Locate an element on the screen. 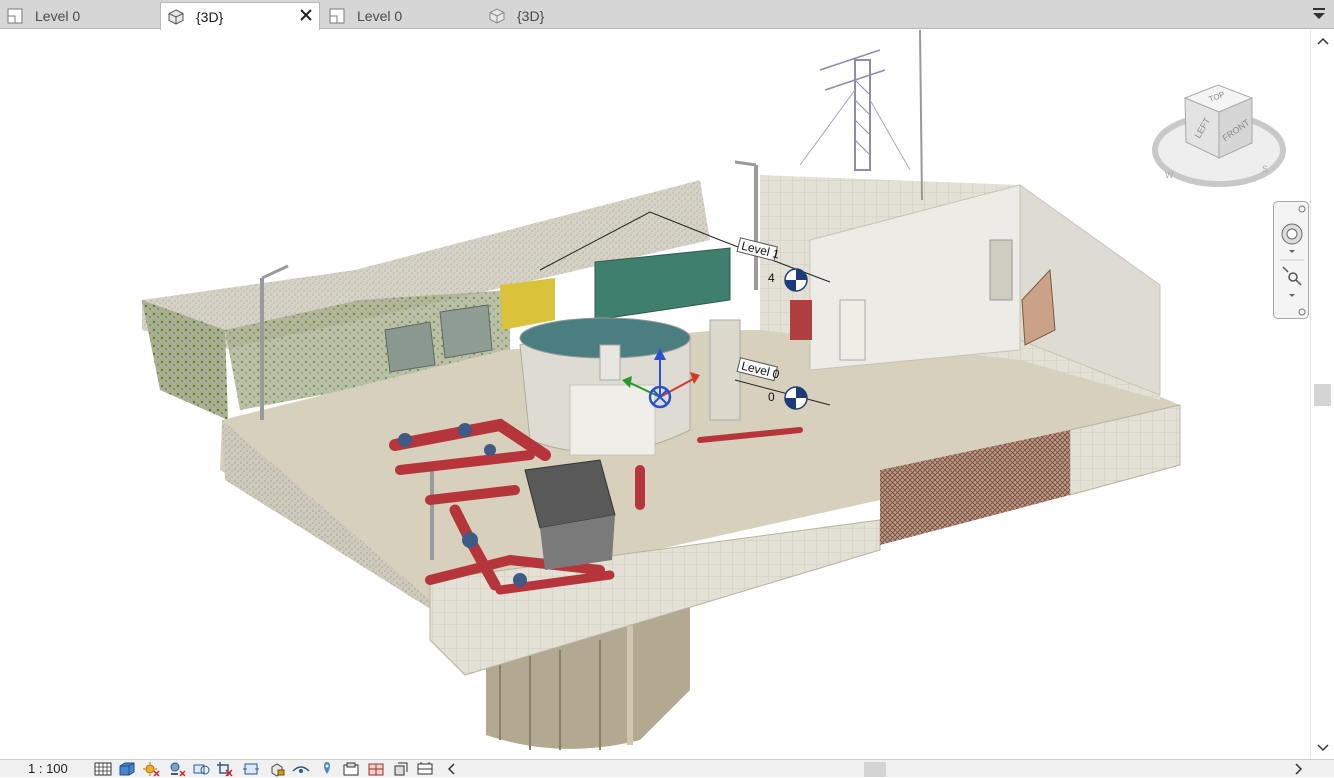 This screenshot has width=1334, height=778. temporary-hide-icon is located at coordinates (301, 769).